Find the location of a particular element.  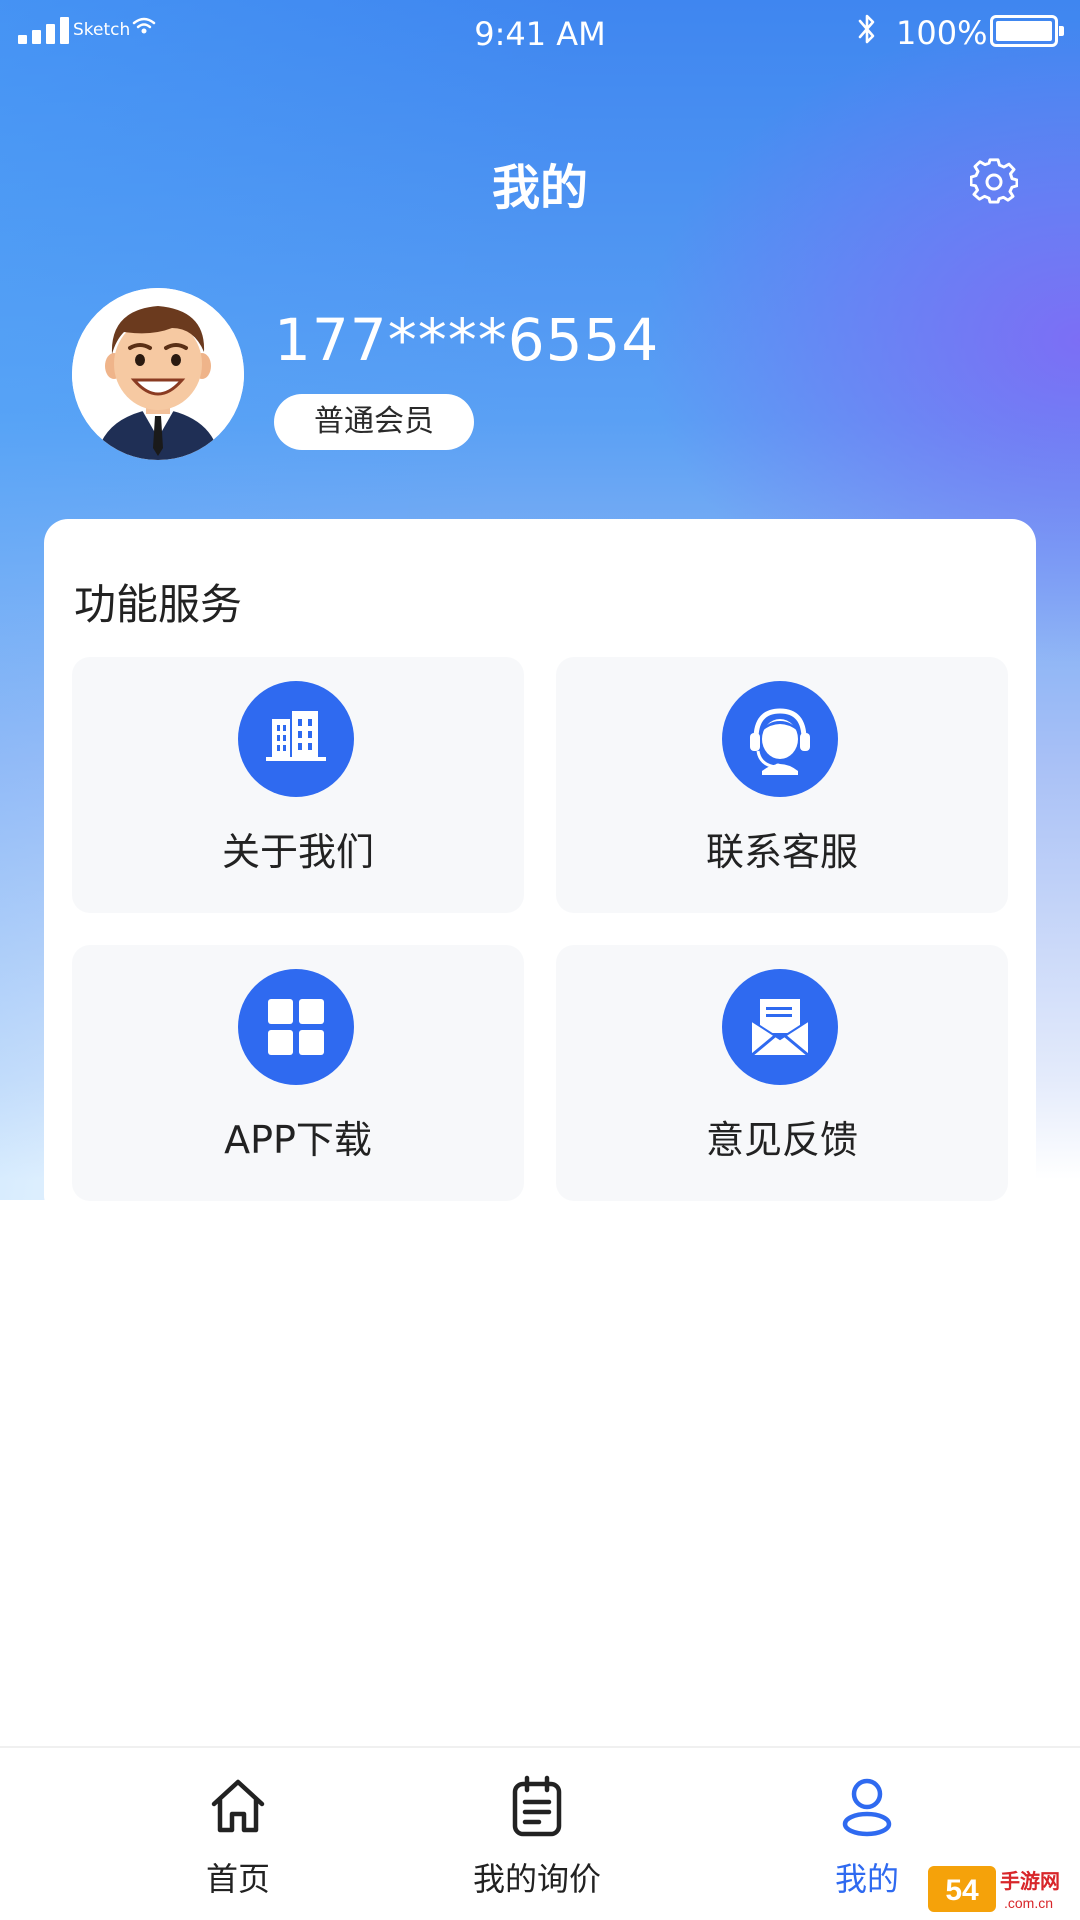

bluetooth-icon is located at coordinates (866, 29).